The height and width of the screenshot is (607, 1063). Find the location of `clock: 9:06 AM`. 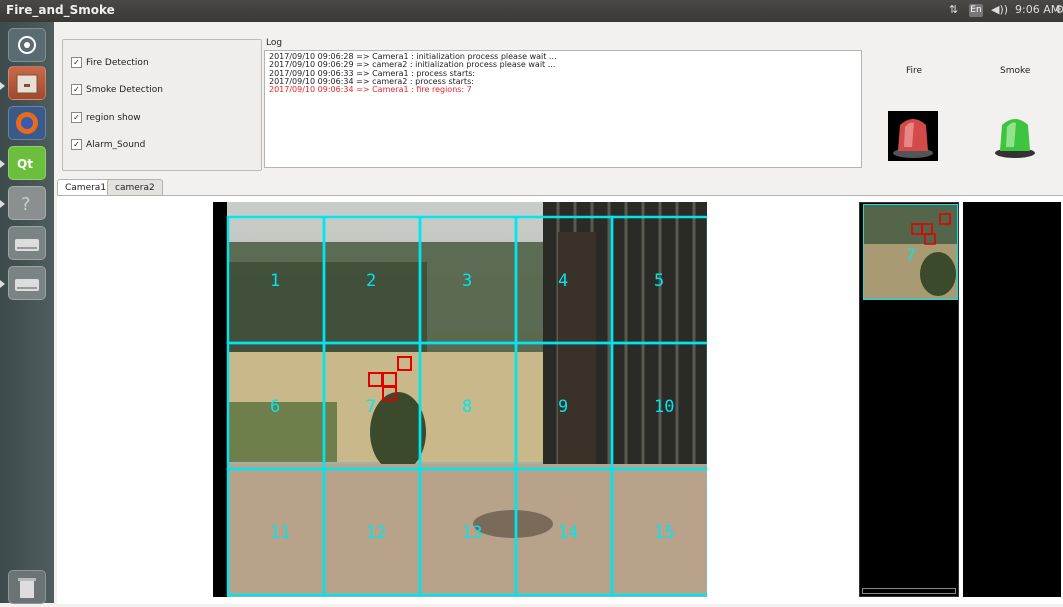

clock: 9:06 AM is located at coordinates (1037, 9).